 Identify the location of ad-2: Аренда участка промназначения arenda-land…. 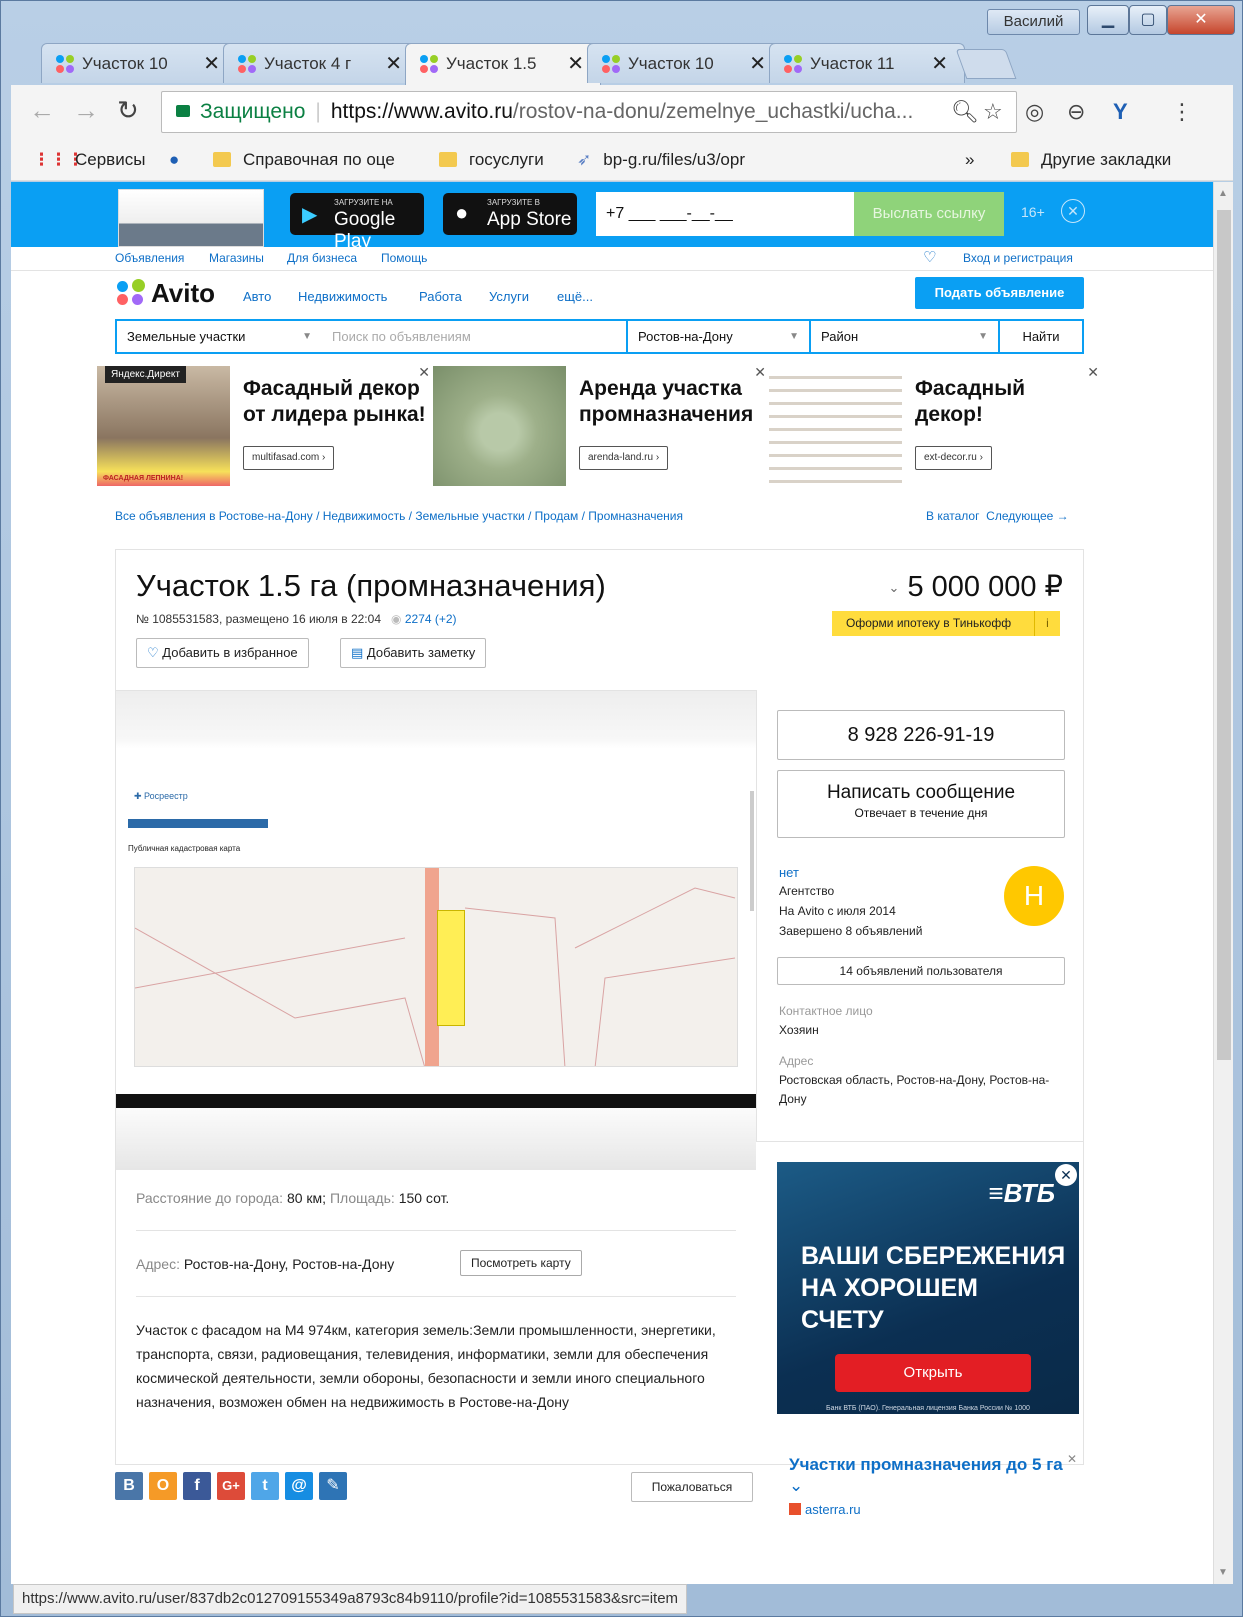
(601, 425).